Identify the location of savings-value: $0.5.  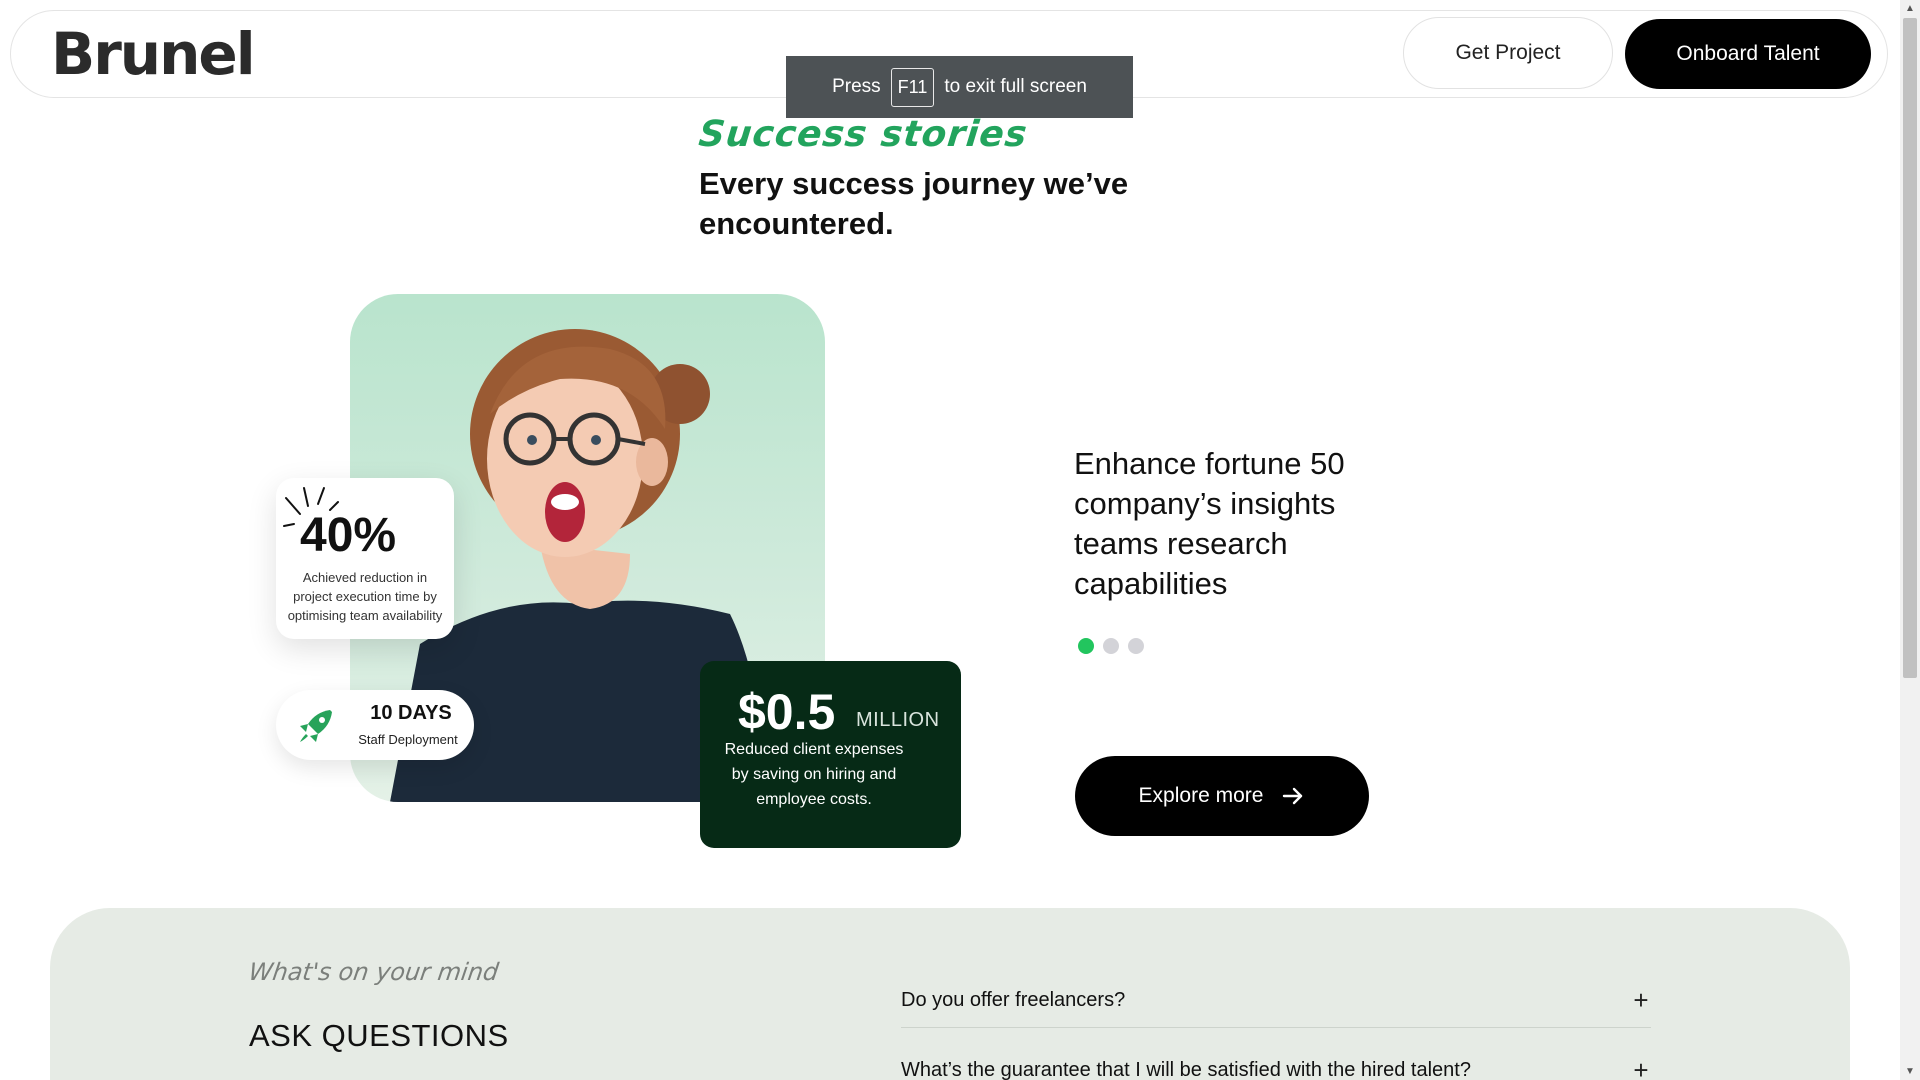
(787, 712).